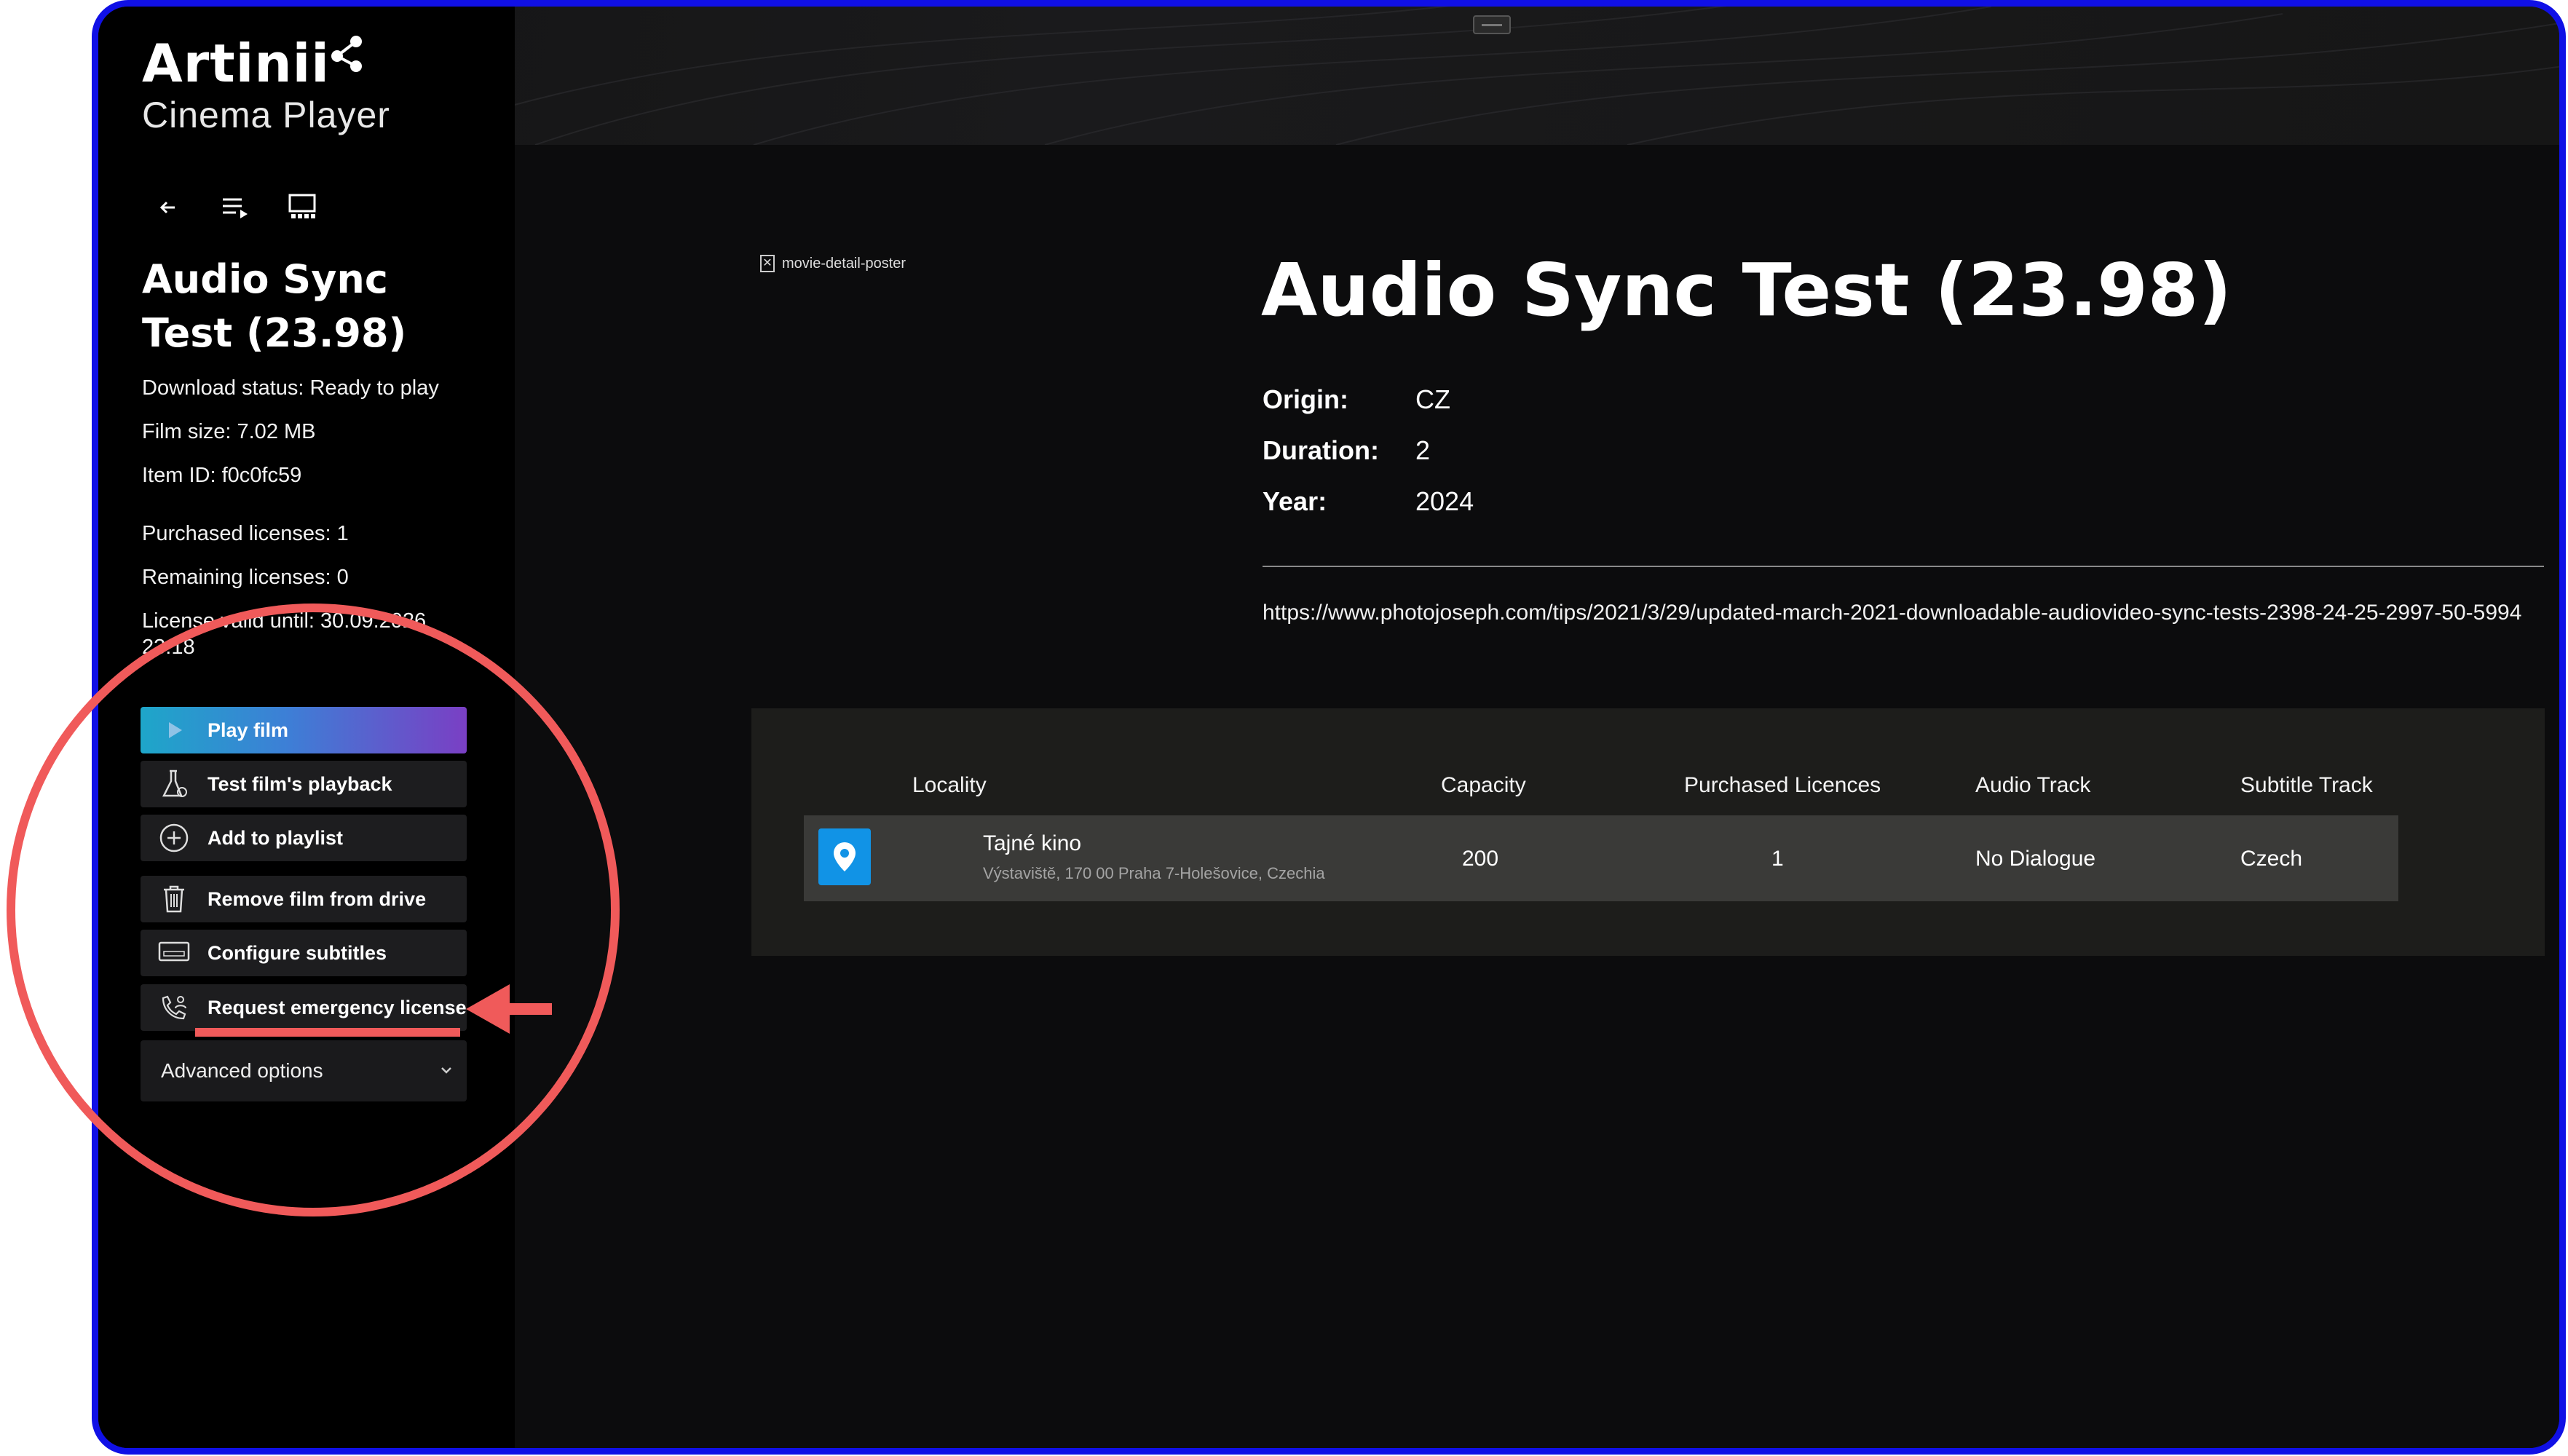  What do you see at coordinates (229, 431) in the screenshot?
I see `film-size: Film size: 7.02 MB` at bounding box center [229, 431].